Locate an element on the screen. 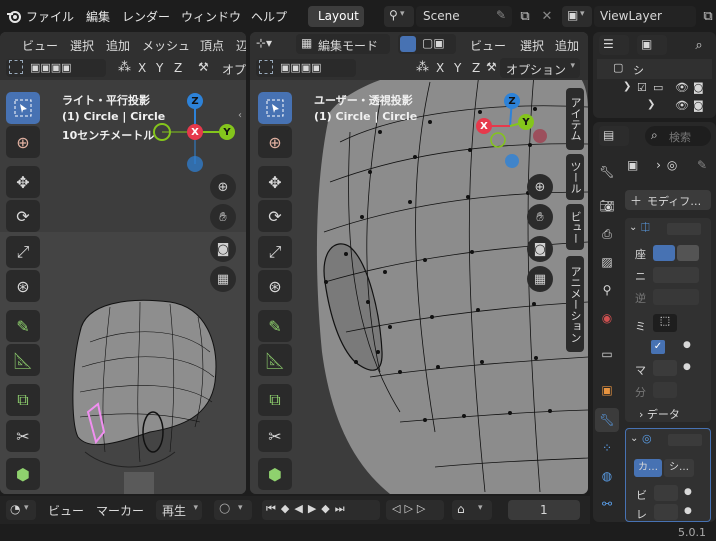  flip-toggles is located at coordinates (676, 297).